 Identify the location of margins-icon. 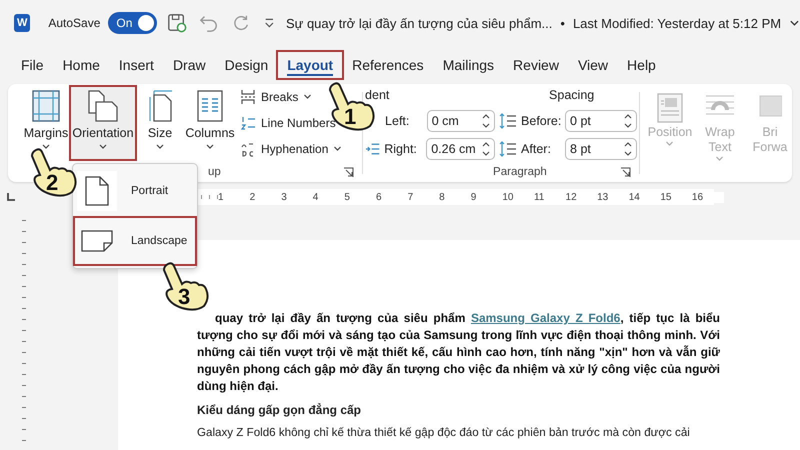
(46, 106).